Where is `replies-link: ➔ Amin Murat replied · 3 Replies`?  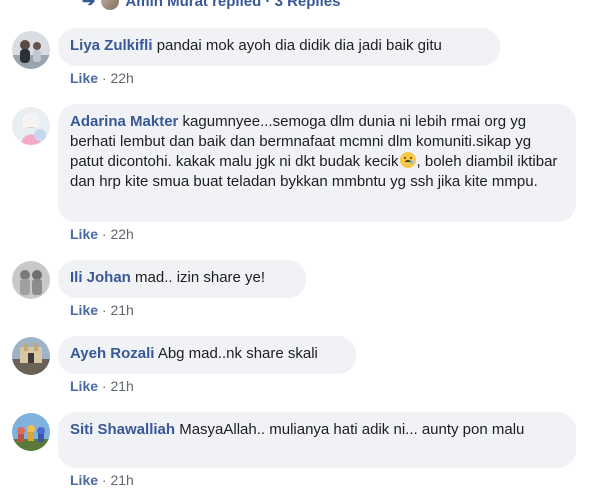
replies-link: ➔ Amin Murat replied · 3 Replies is located at coordinates (211, 5).